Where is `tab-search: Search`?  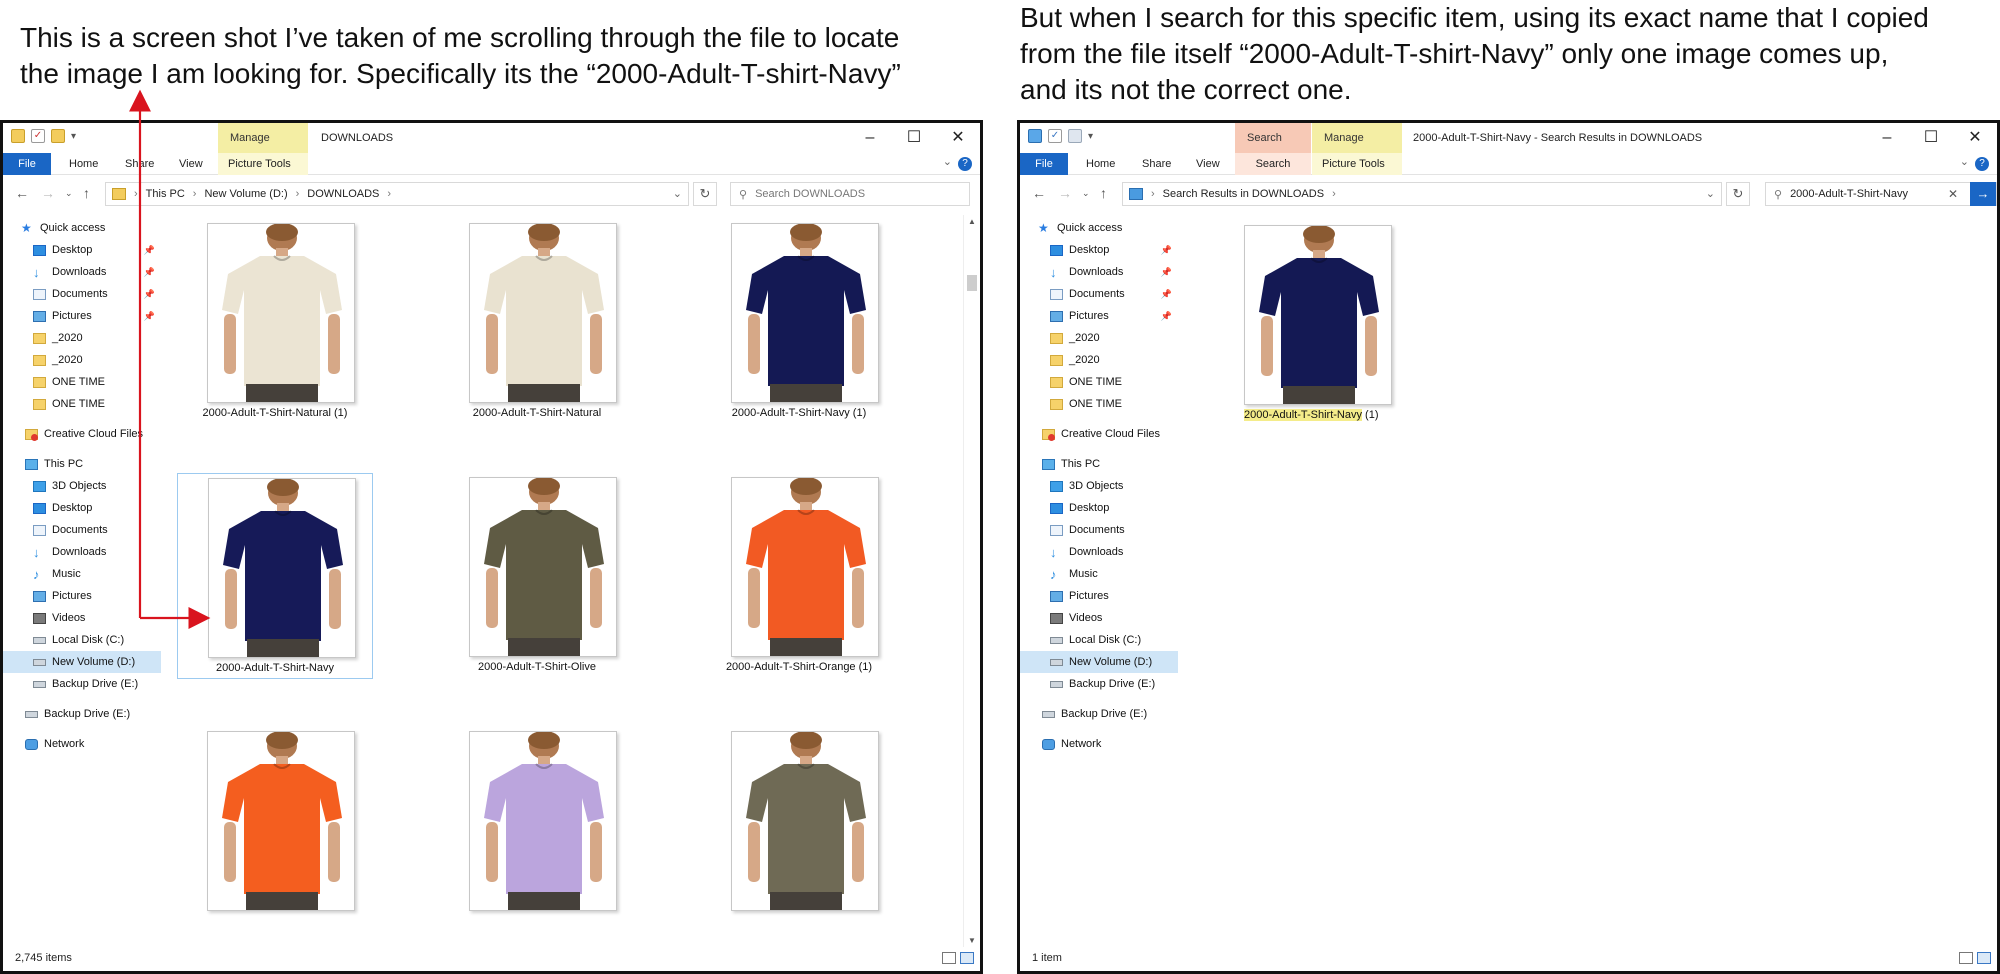 tab-search: Search is located at coordinates (1273, 164).